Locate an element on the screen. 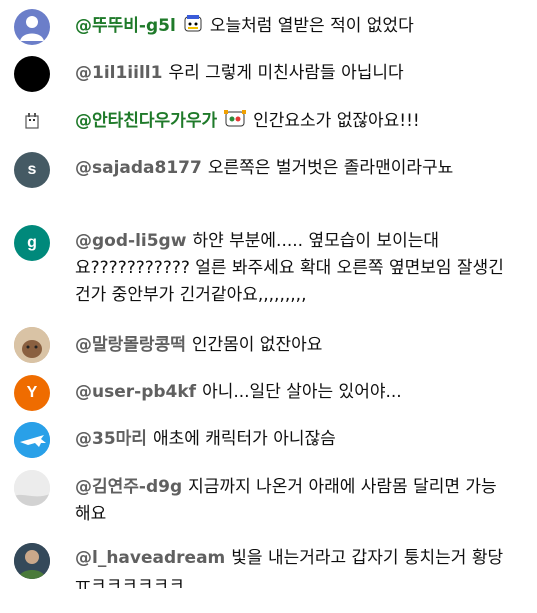 The width and height of the screenshot is (537, 613). comment-author: @말랑몰랑콩떡 is located at coordinates (130, 345).